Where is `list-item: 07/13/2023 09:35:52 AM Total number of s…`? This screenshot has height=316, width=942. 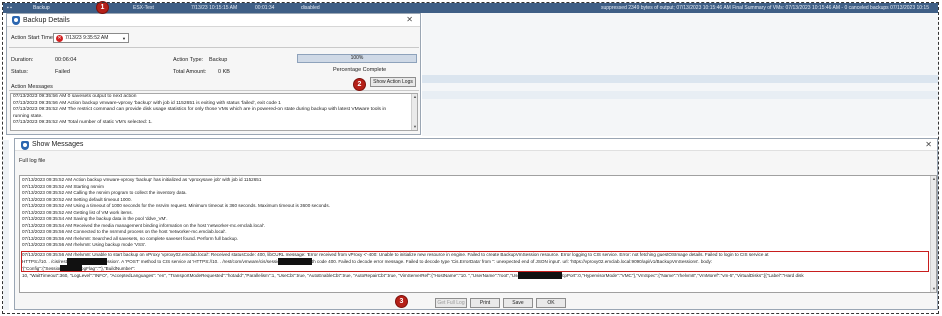 list-item: 07/13/2023 09:35:52 AM Total number of s… is located at coordinates (83, 122).